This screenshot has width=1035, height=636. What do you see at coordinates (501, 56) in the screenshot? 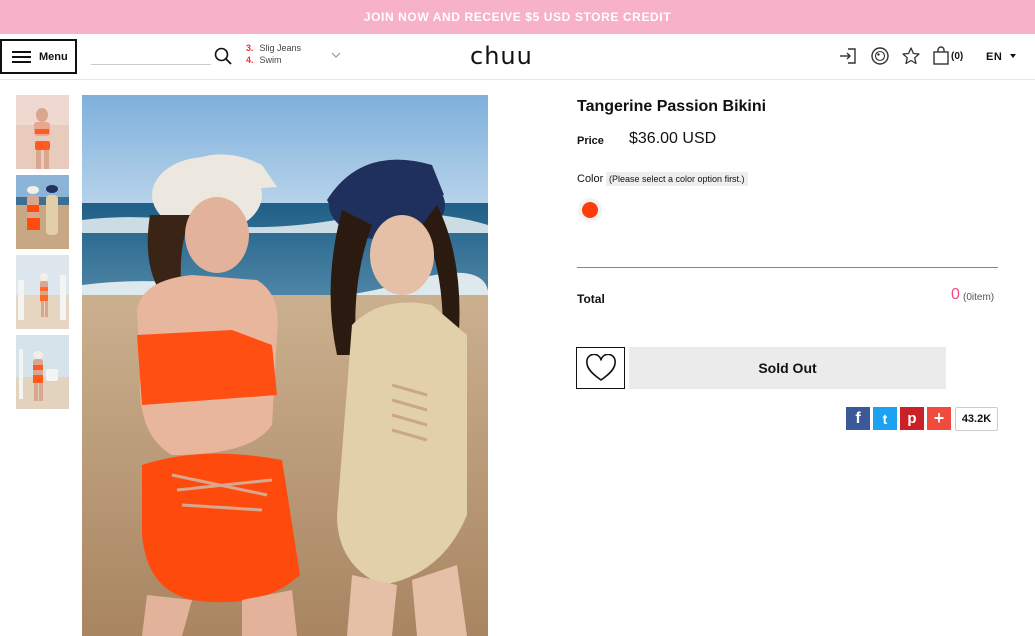
I see `site-logo: chuu` at bounding box center [501, 56].